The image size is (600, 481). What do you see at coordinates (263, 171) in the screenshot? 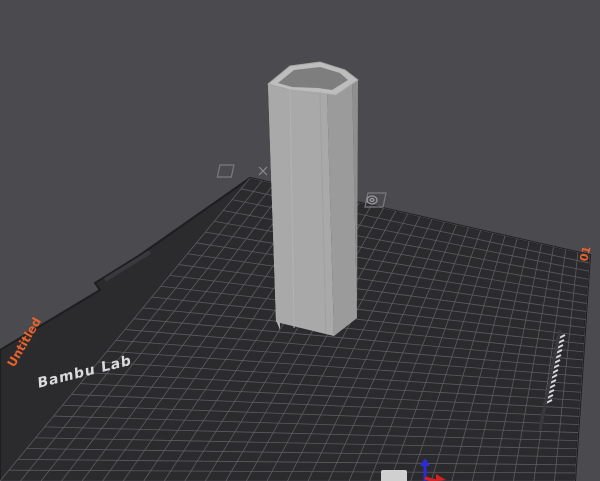
I see `close-icon` at bounding box center [263, 171].